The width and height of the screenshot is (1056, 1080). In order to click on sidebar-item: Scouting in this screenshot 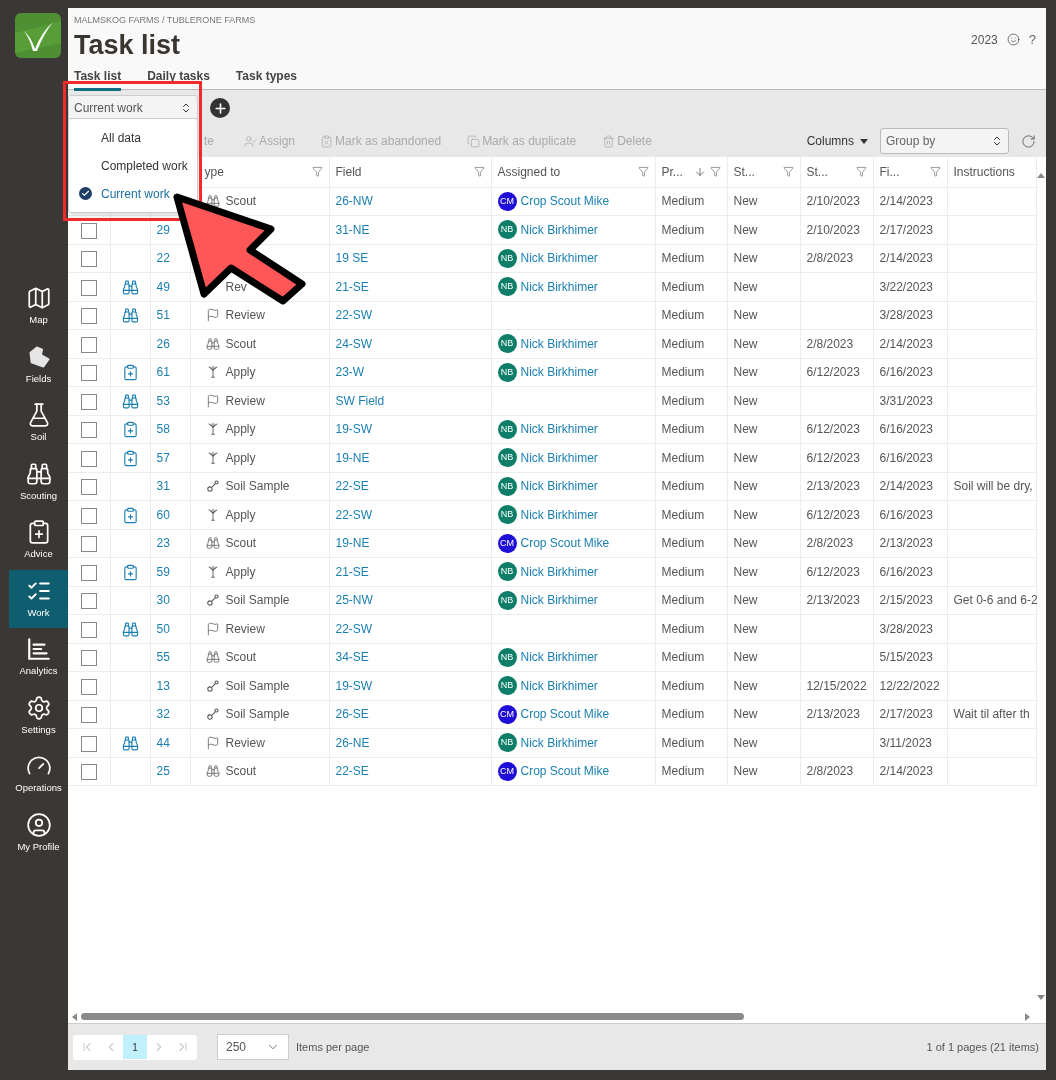, I will do `click(38, 481)`.